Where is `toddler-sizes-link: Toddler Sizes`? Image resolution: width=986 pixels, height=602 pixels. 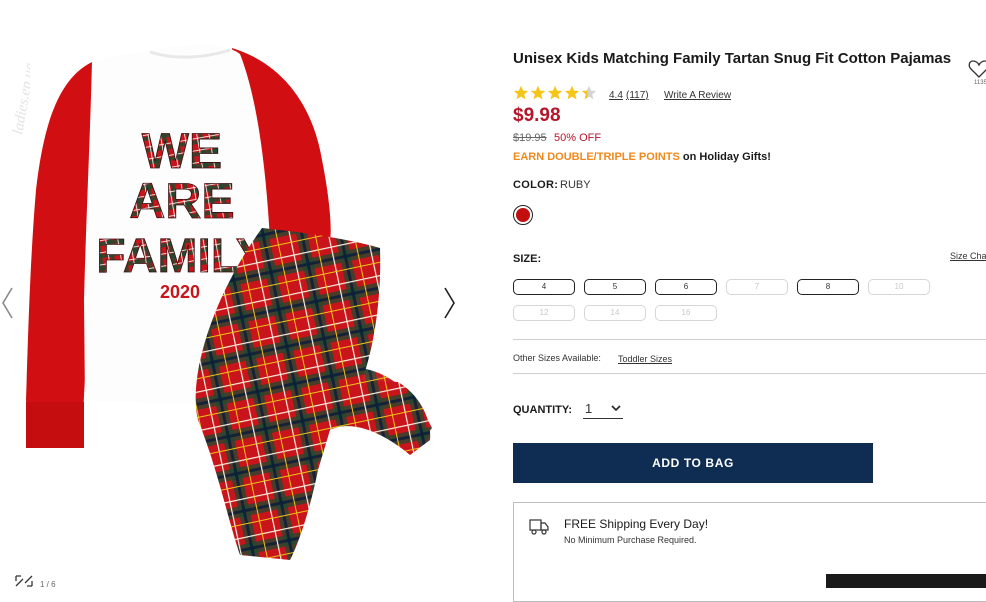 toddler-sizes-link: Toddler Sizes is located at coordinates (645, 359).